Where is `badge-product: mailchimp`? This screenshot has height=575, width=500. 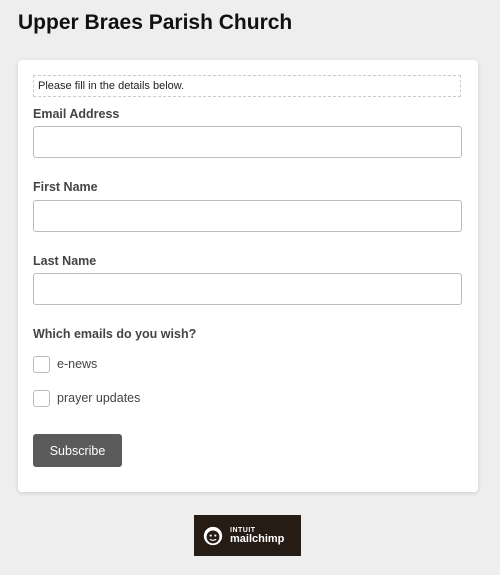
badge-product: mailchimp is located at coordinates (257, 538).